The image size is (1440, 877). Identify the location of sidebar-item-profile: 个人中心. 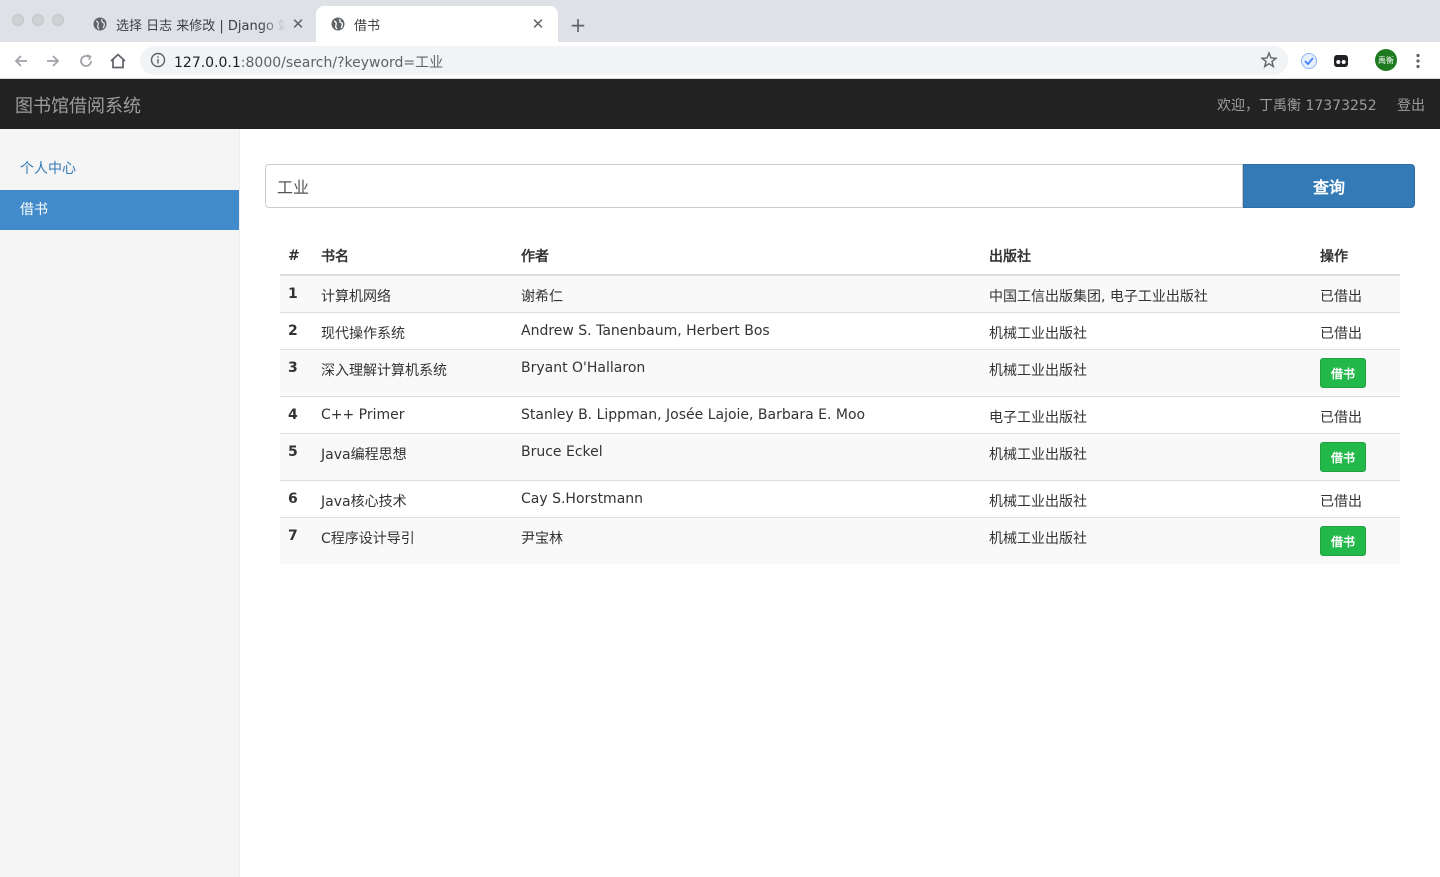
(119, 169).